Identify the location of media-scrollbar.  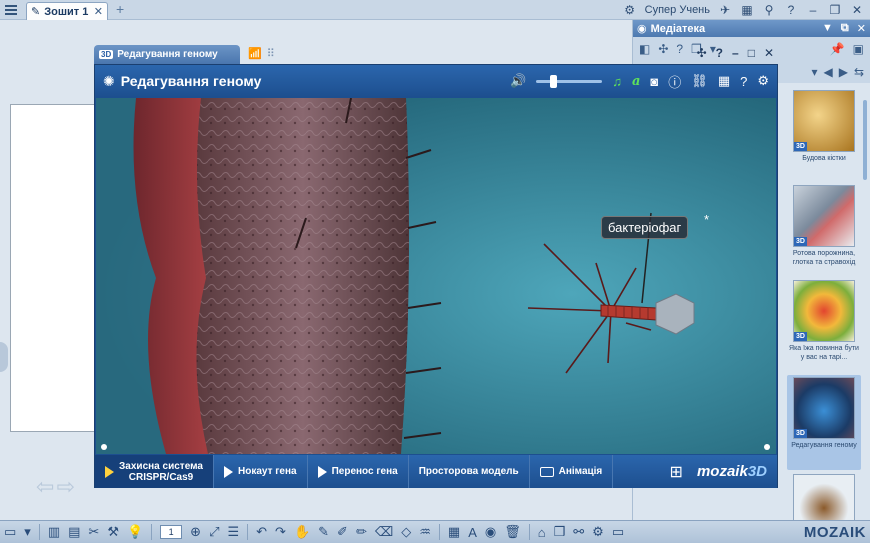
(865, 140).